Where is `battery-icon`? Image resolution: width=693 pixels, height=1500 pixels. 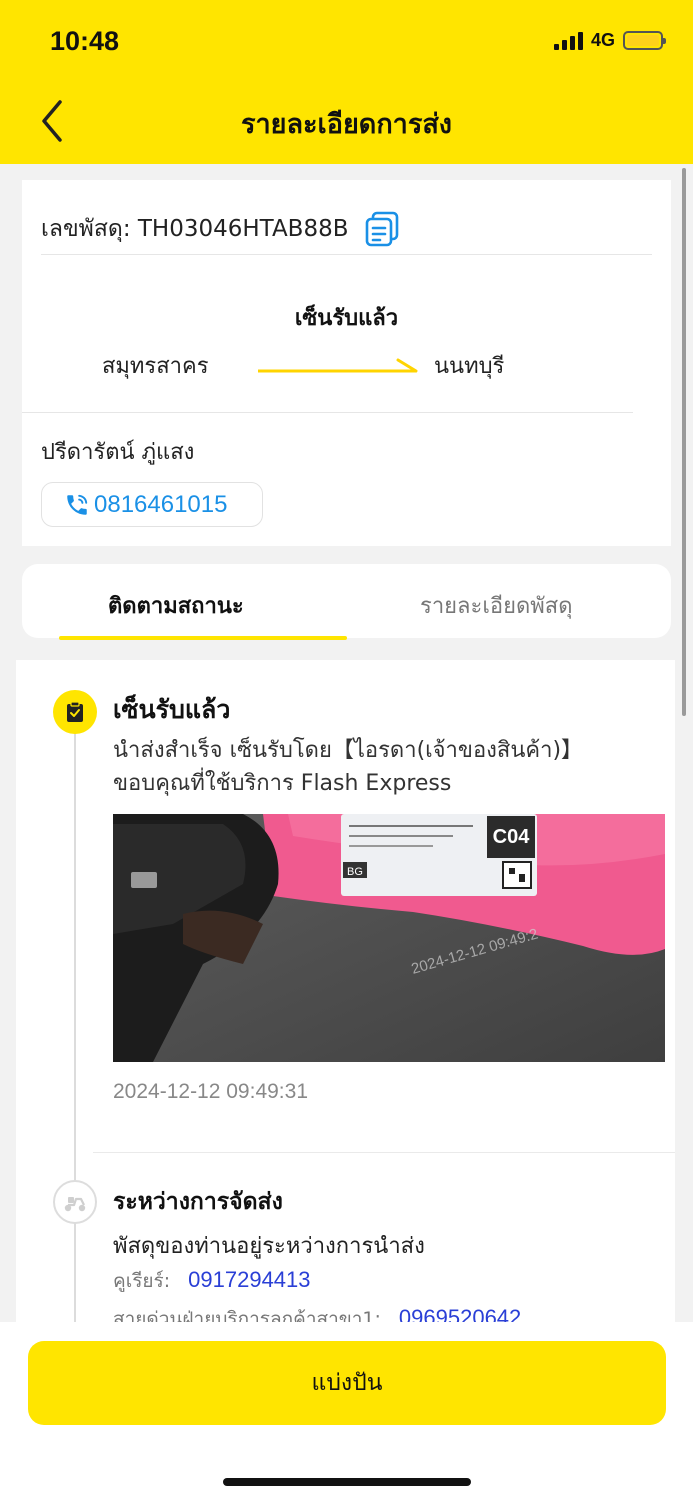 battery-icon is located at coordinates (644, 40).